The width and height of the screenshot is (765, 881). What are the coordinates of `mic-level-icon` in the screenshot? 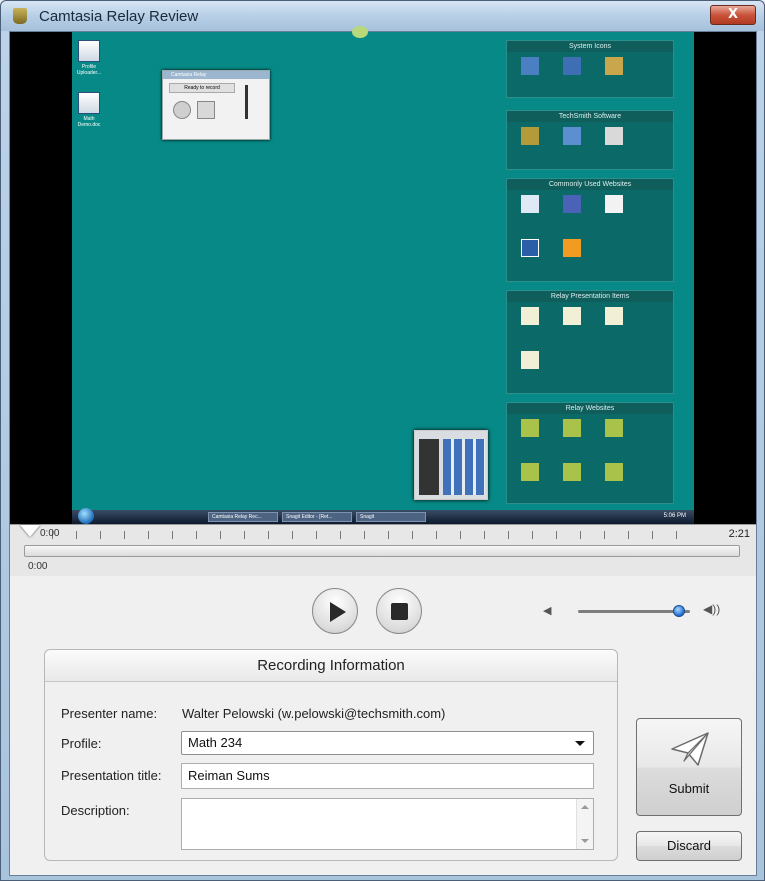 It's located at (246, 102).